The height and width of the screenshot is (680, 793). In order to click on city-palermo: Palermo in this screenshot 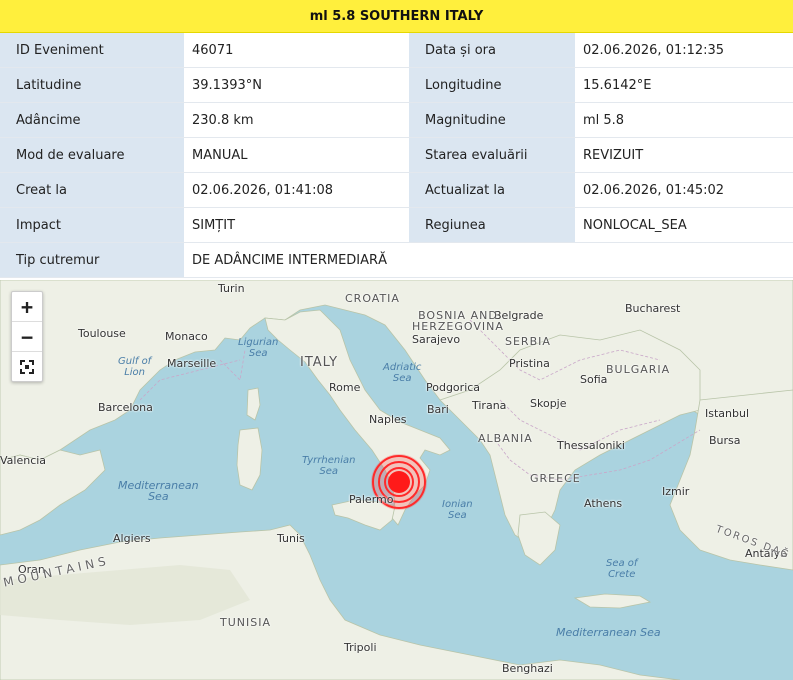, I will do `click(371, 499)`.